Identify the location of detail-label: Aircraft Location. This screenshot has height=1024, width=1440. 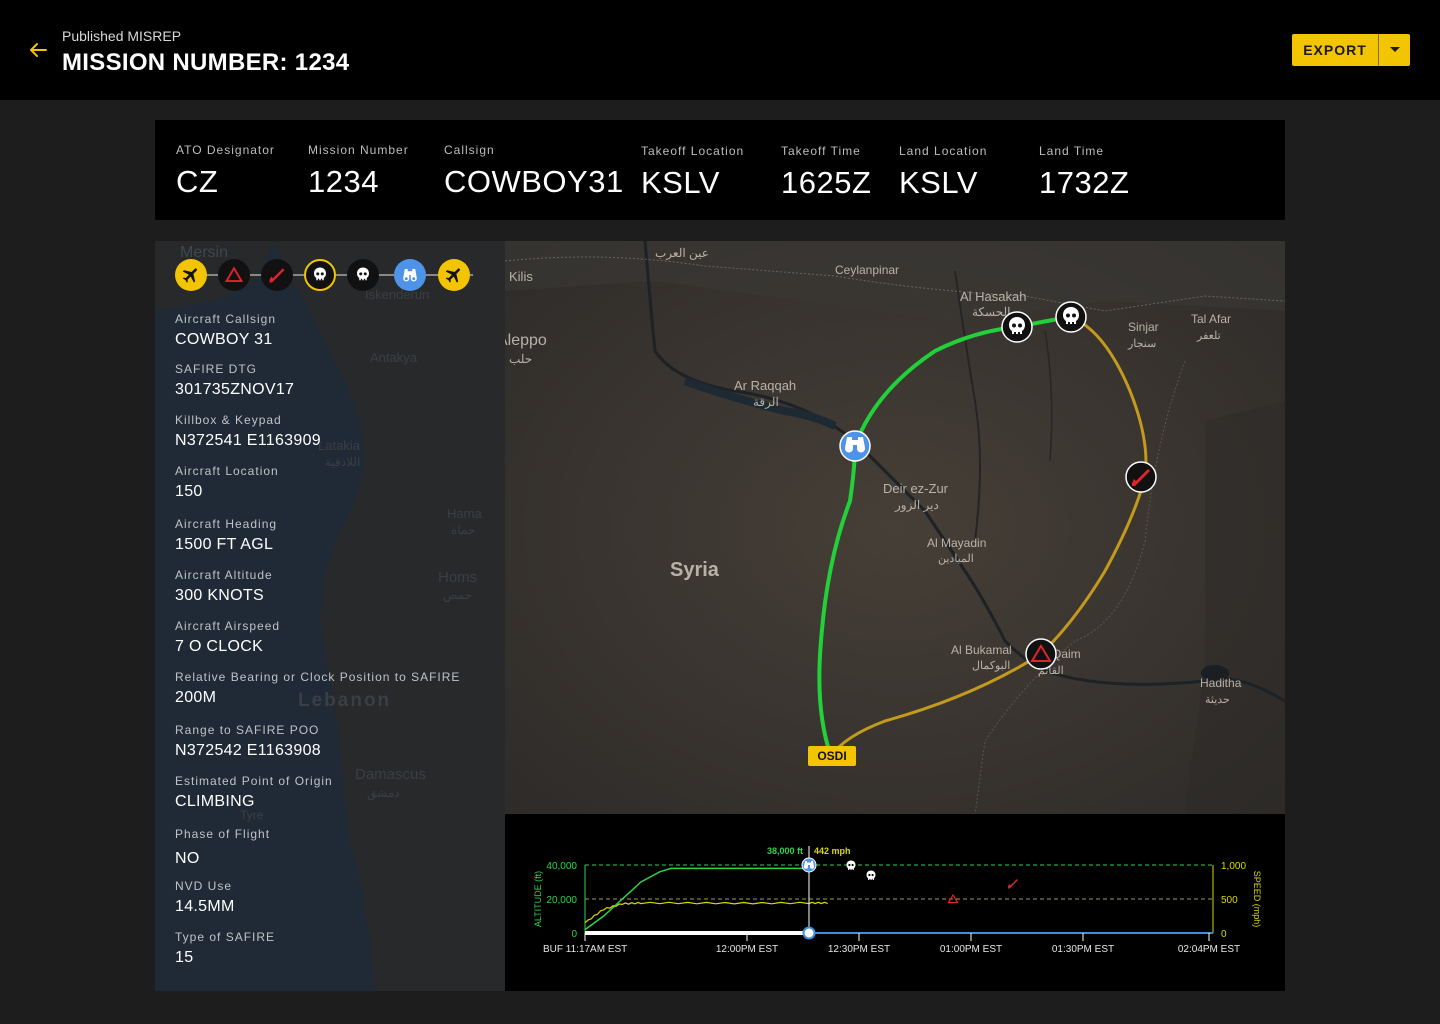
(227, 471).